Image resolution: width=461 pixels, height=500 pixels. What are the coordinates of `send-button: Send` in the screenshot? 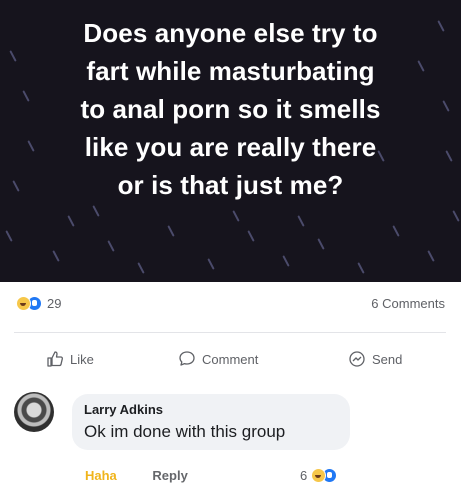 It's located at (375, 359).